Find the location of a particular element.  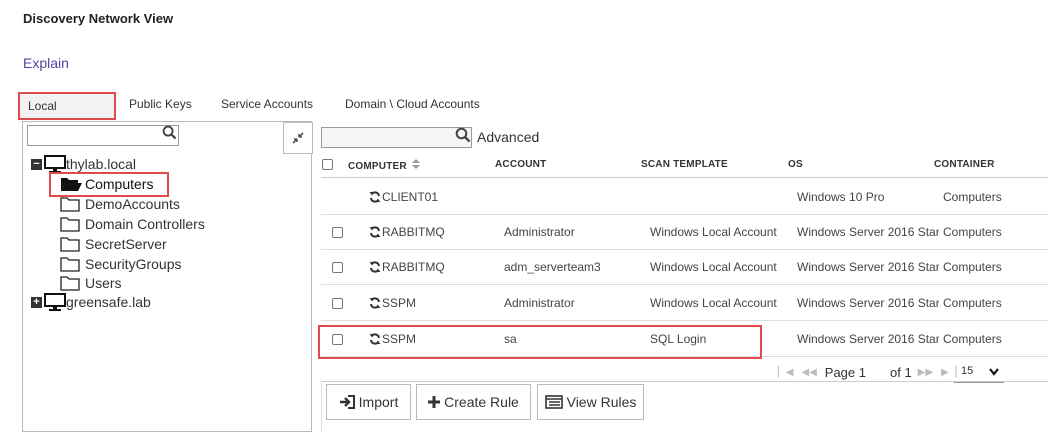

tree-node-securitygroups: SecurityGroups is located at coordinates (120, 264).